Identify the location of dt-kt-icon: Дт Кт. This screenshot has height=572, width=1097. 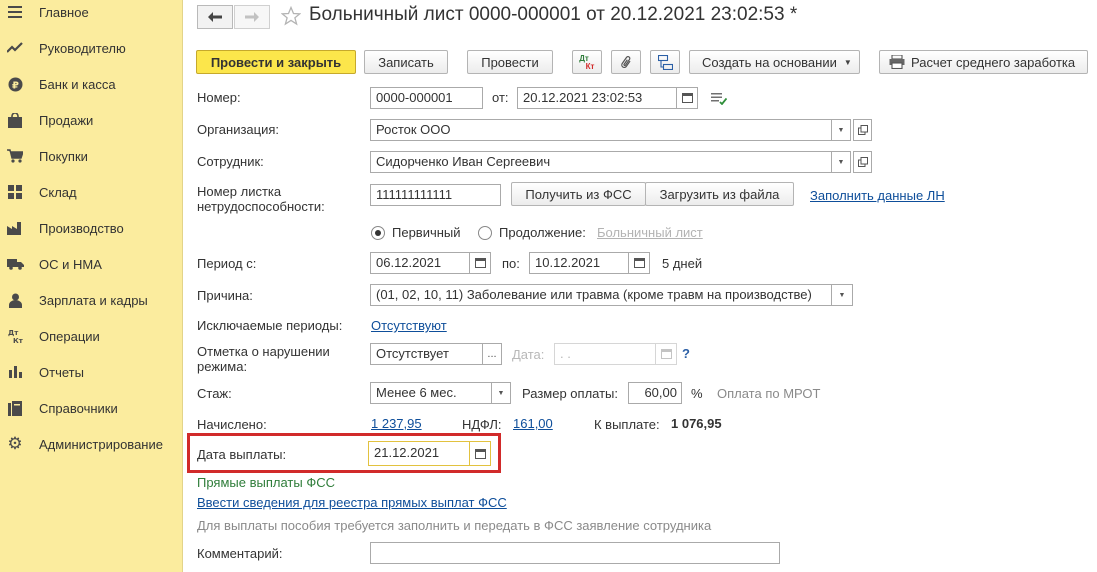
(15, 336).